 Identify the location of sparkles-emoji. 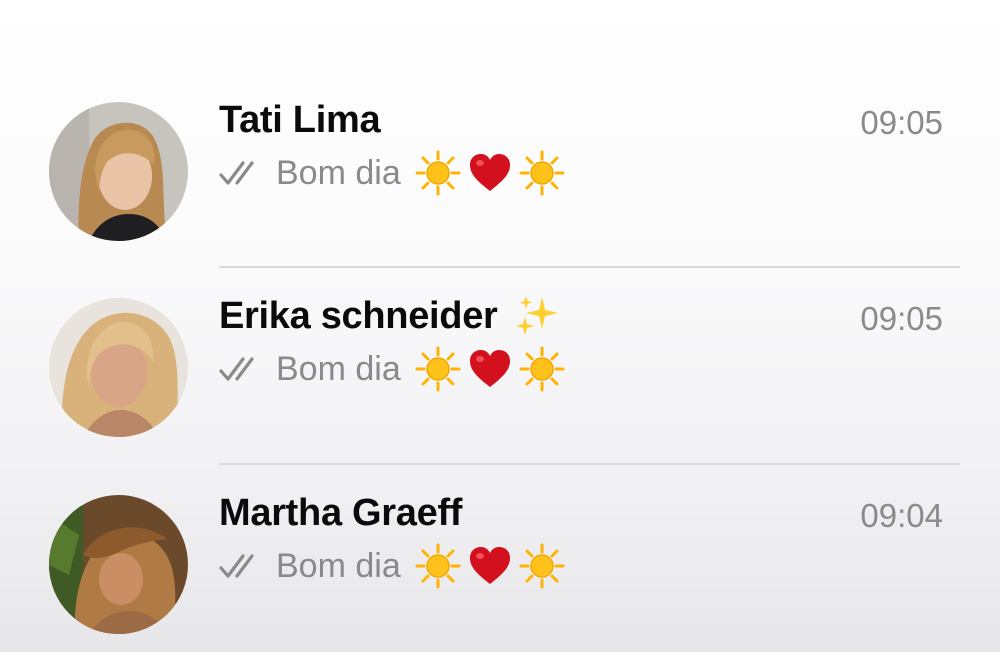
(537, 316).